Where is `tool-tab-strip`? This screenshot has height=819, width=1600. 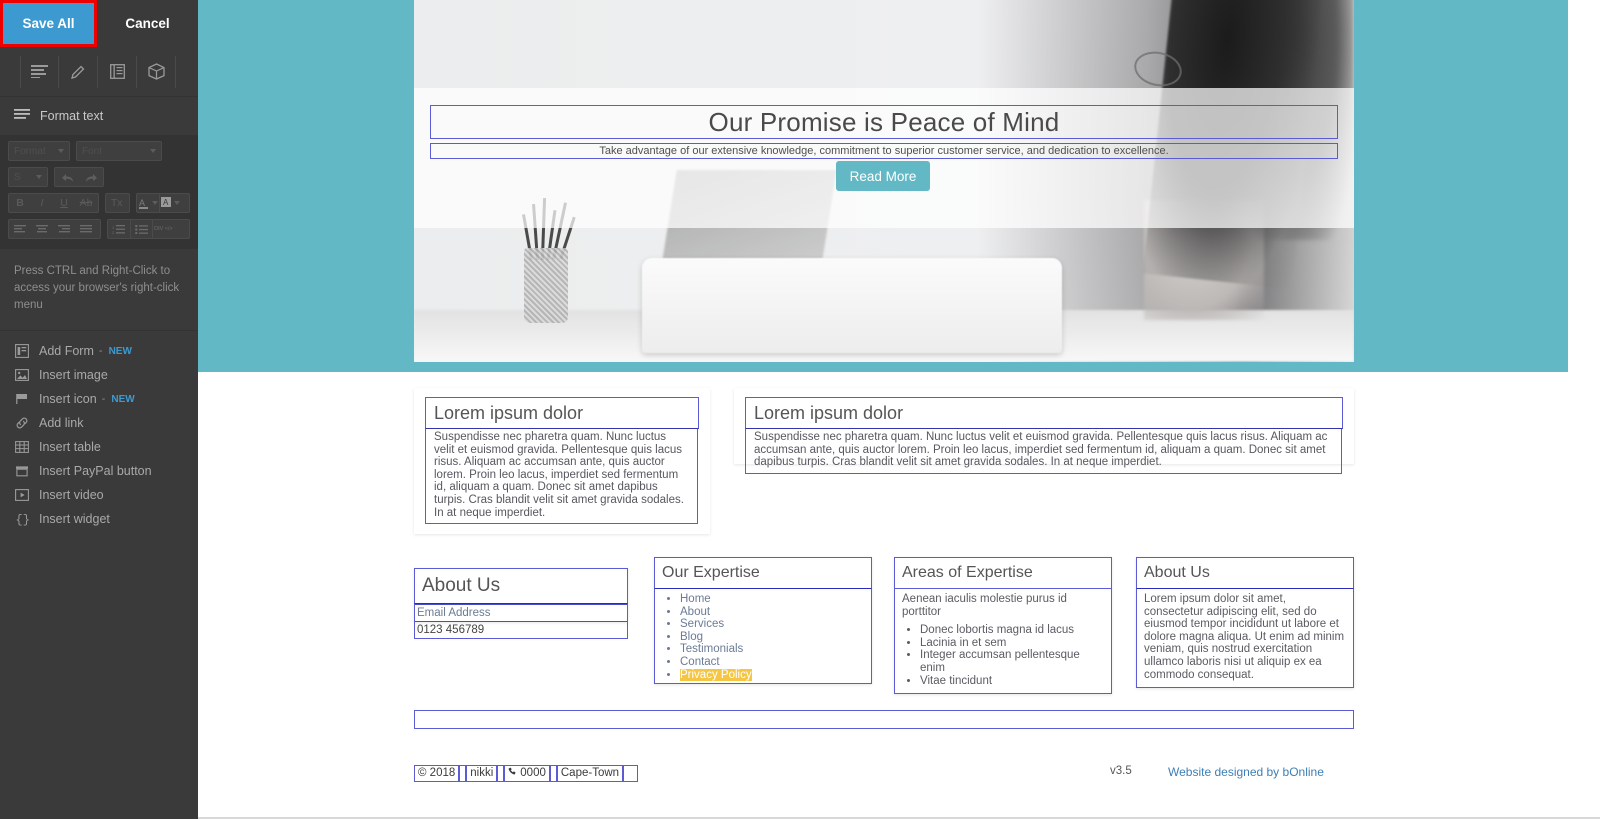
tool-tab-strip is located at coordinates (99, 72).